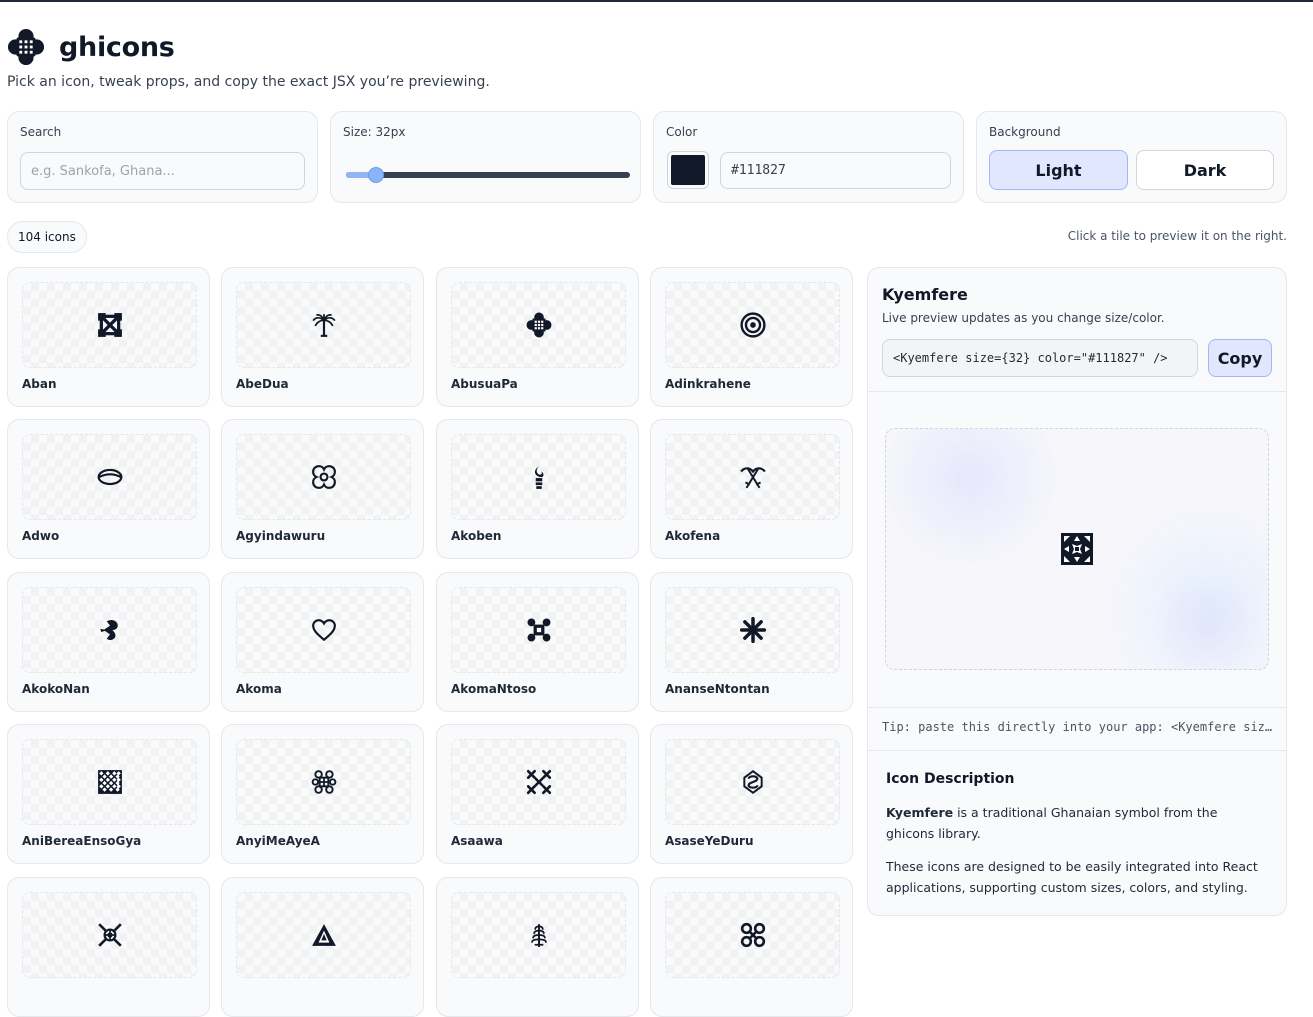  I want to click on icon-tile: AnanseNtontan, so click(751, 642).